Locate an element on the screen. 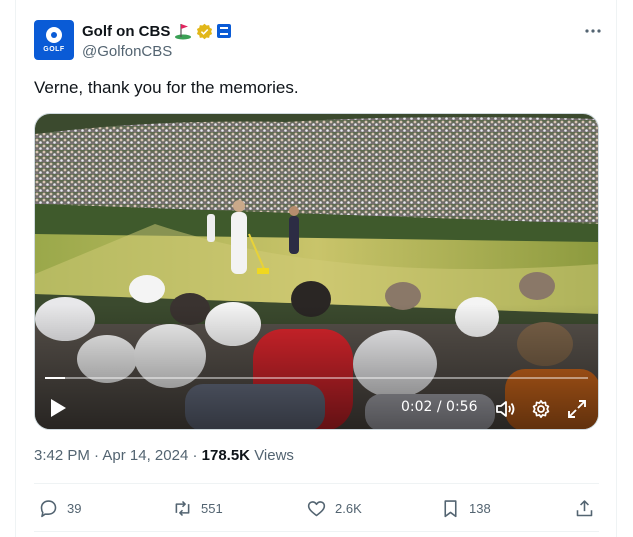 This screenshot has width=633, height=537. bookmark-count: 138 is located at coordinates (480, 508).